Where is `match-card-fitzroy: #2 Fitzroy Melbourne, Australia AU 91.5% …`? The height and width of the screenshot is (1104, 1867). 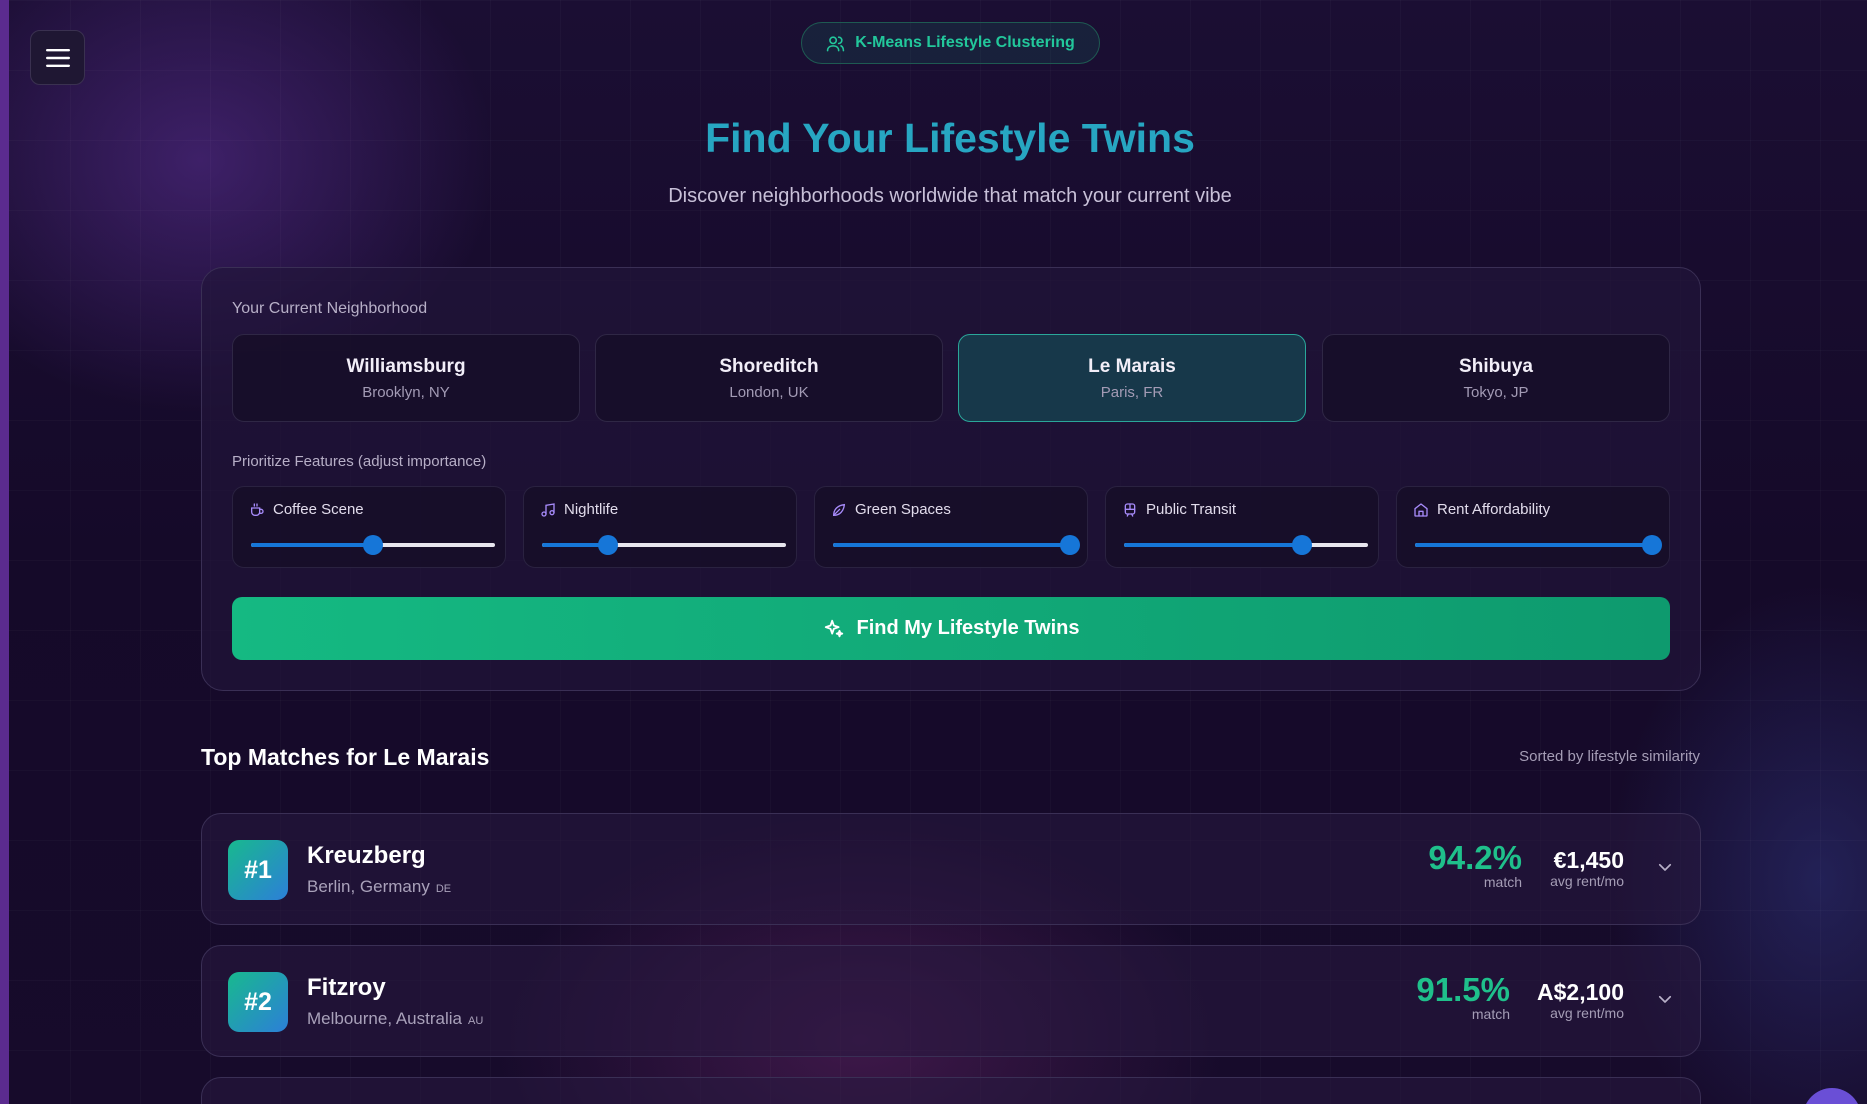 match-card-fitzroy: #2 Fitzroy Melbourne, Australia AU 91.5% … is located at coordinates (951, 1001).